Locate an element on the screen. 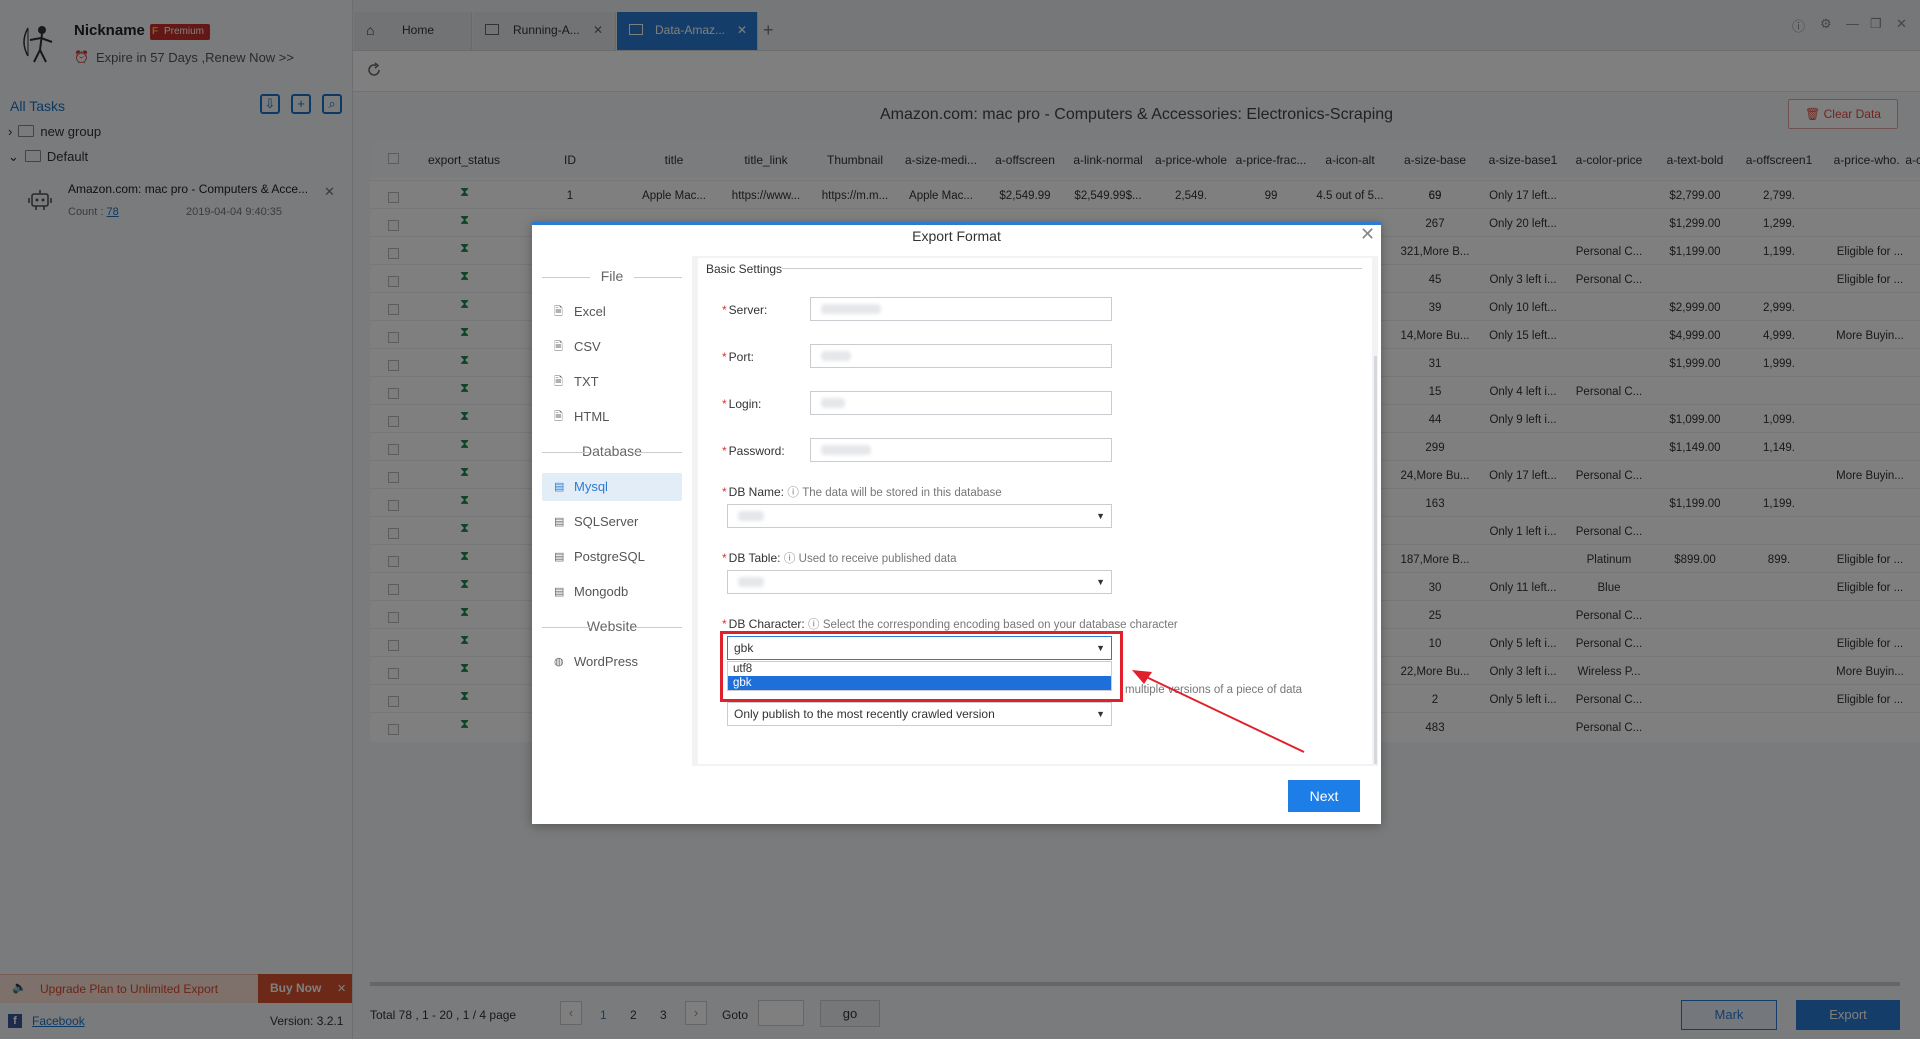  highlight-box is located at coordinates (921, 666).